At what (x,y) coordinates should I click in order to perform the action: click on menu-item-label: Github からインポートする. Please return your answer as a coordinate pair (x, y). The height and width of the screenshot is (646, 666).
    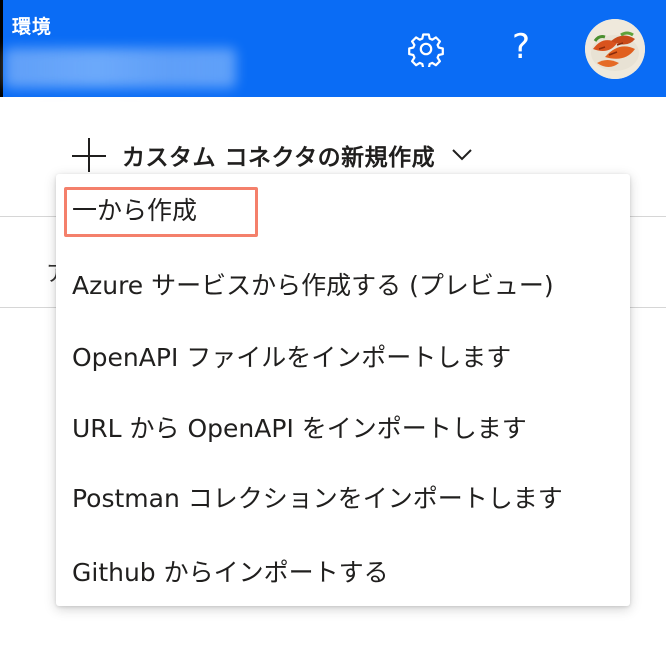
    Looking at the image, I should click on (230, 572).